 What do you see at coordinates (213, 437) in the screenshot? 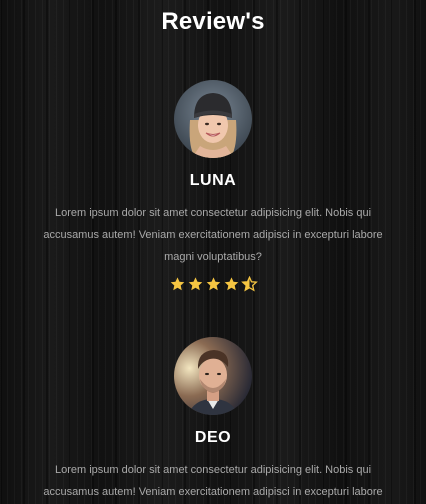
I see `reviewer-name: DEO` at bounding box center [213, 437].